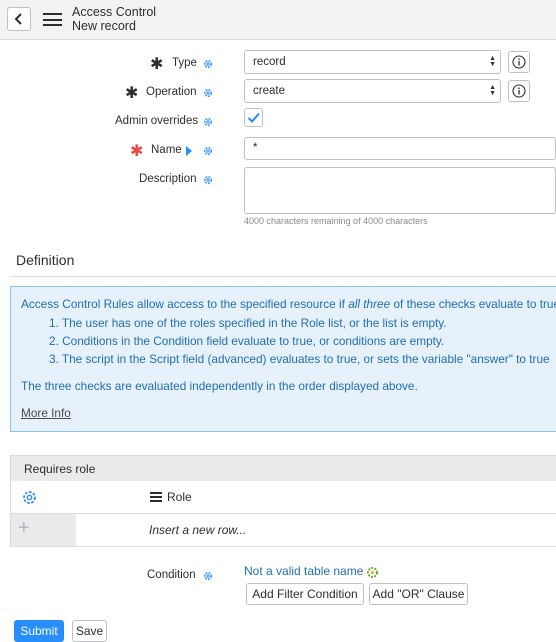  Describe the element at coordinates (166, 150) in the screenshot. I see `name-label: Name` at that location.